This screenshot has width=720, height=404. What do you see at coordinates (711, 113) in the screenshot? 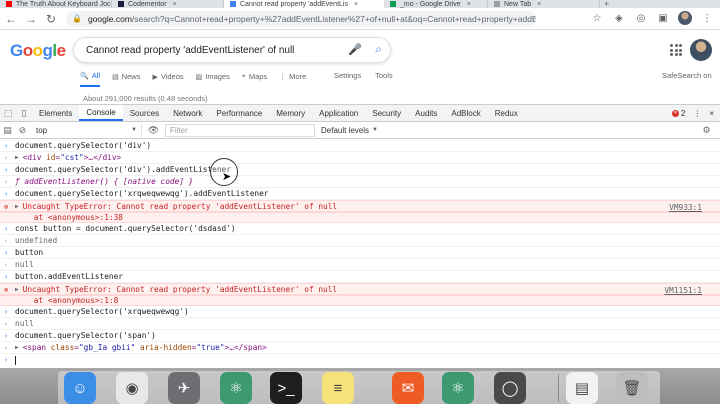
I see `close-devtools-icon: ×` at bounding box center [711, 113].